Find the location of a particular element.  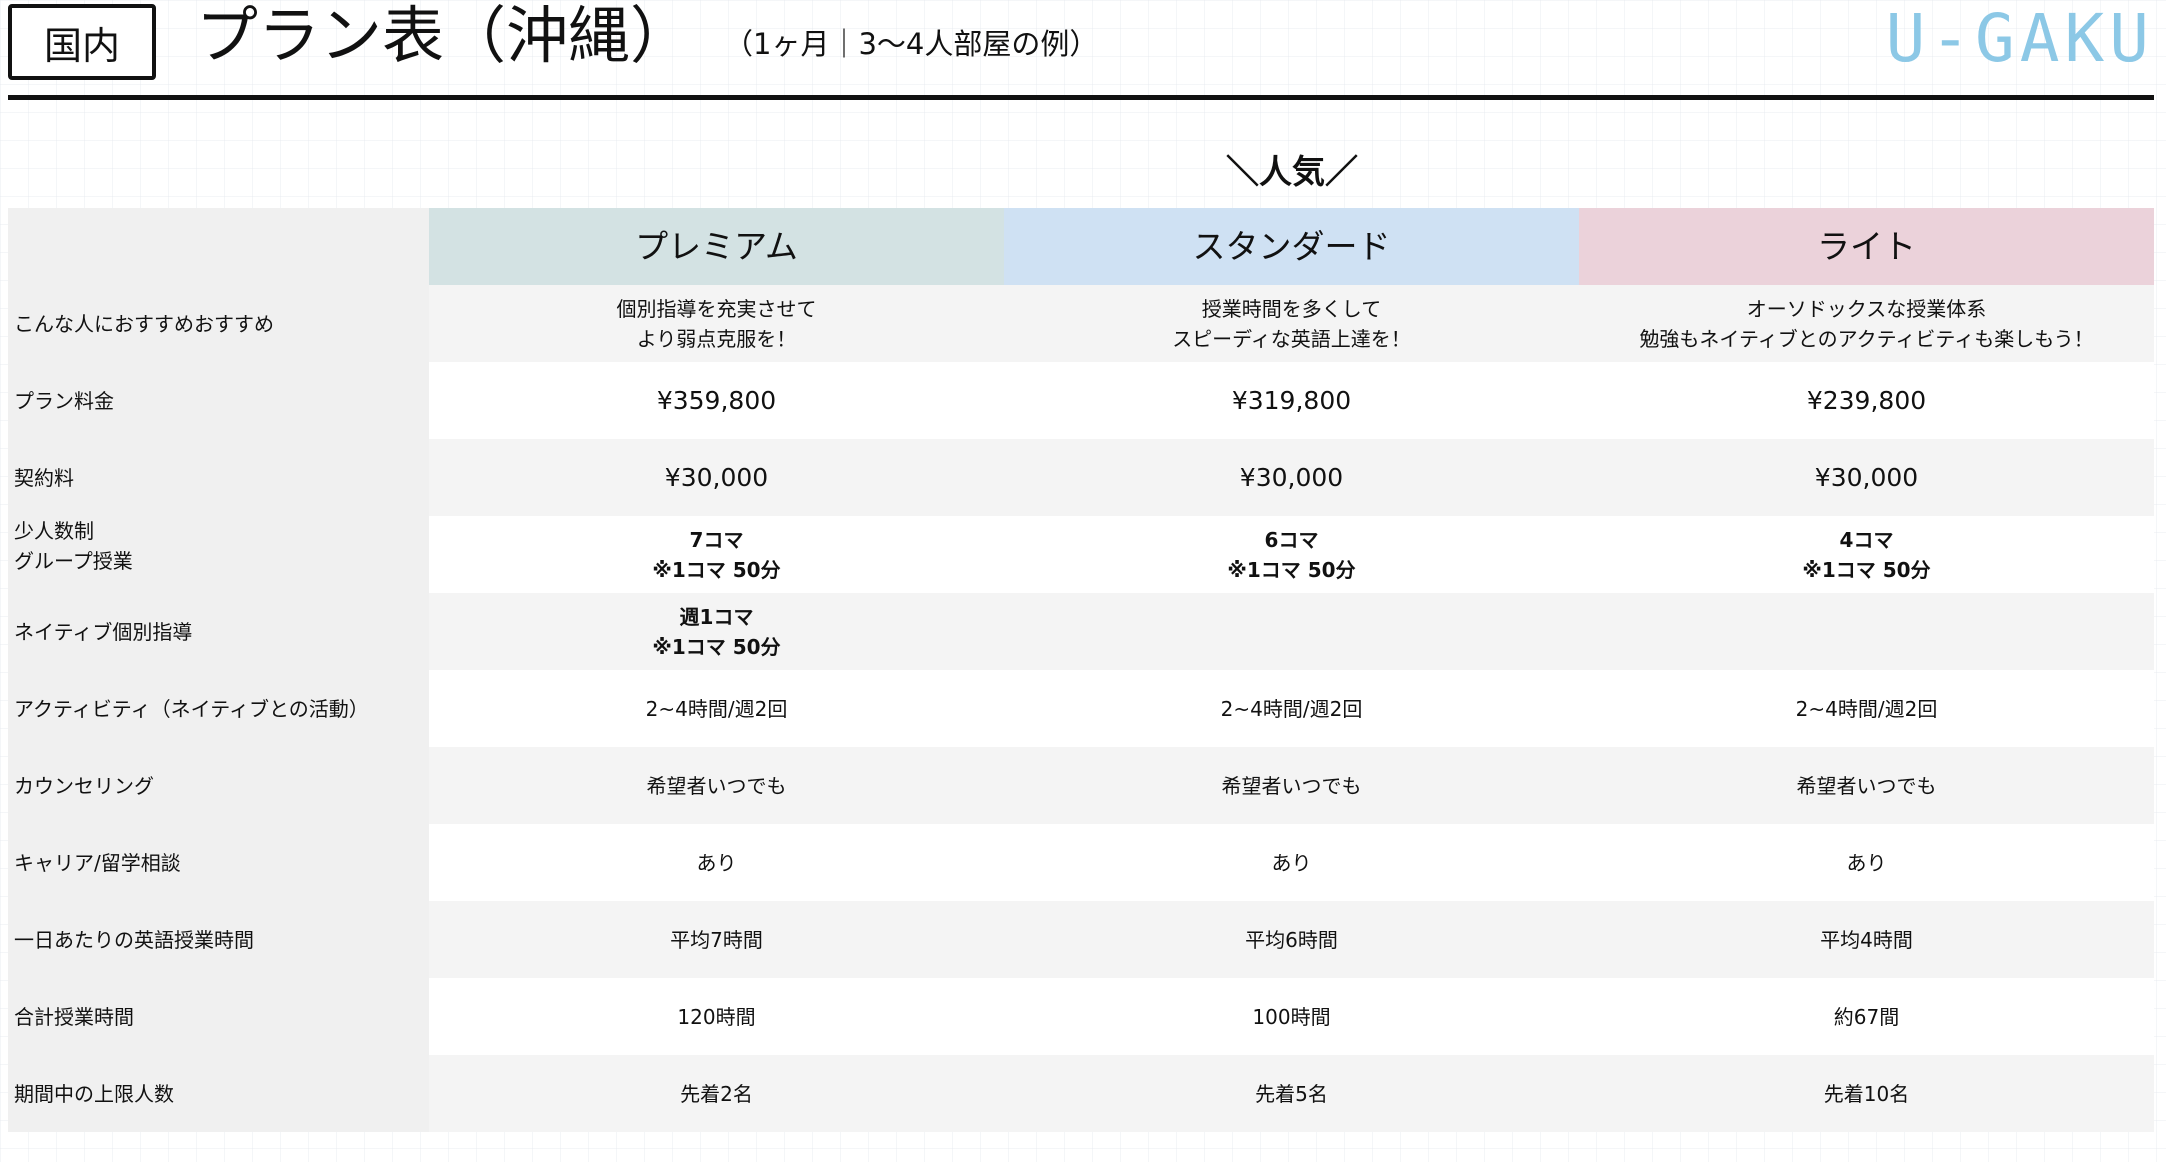

row-label-activities: アクティビティ（ネイティブとの活動） is located at coordinates (218, 708).